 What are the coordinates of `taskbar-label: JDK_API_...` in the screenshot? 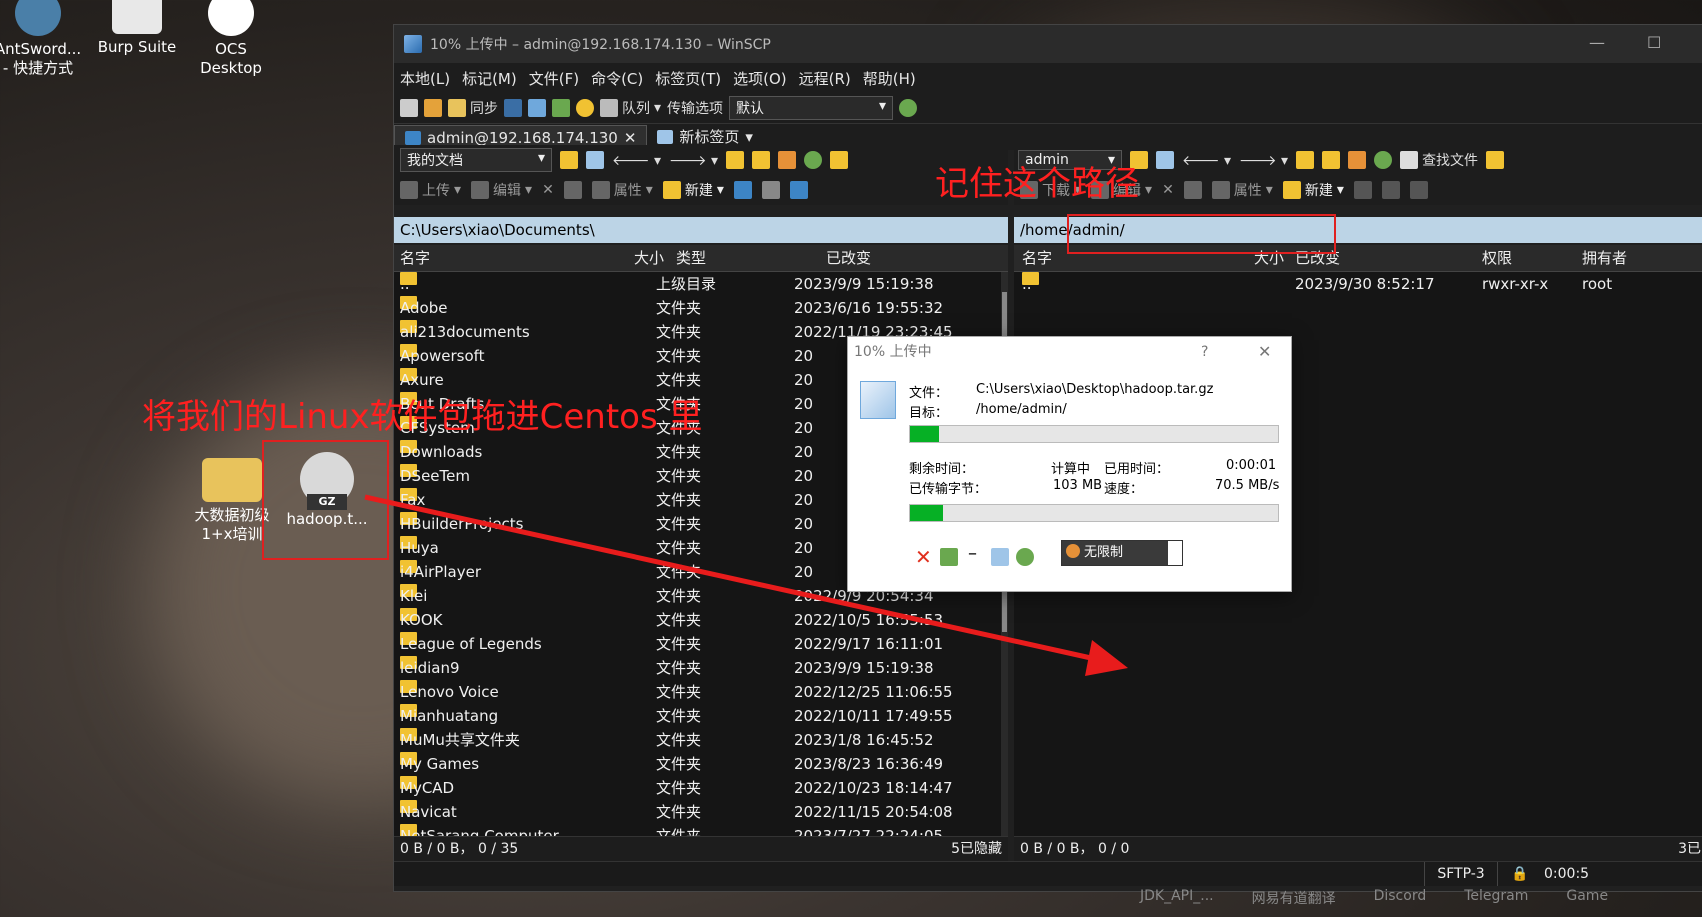 It's located at (1177, 896).